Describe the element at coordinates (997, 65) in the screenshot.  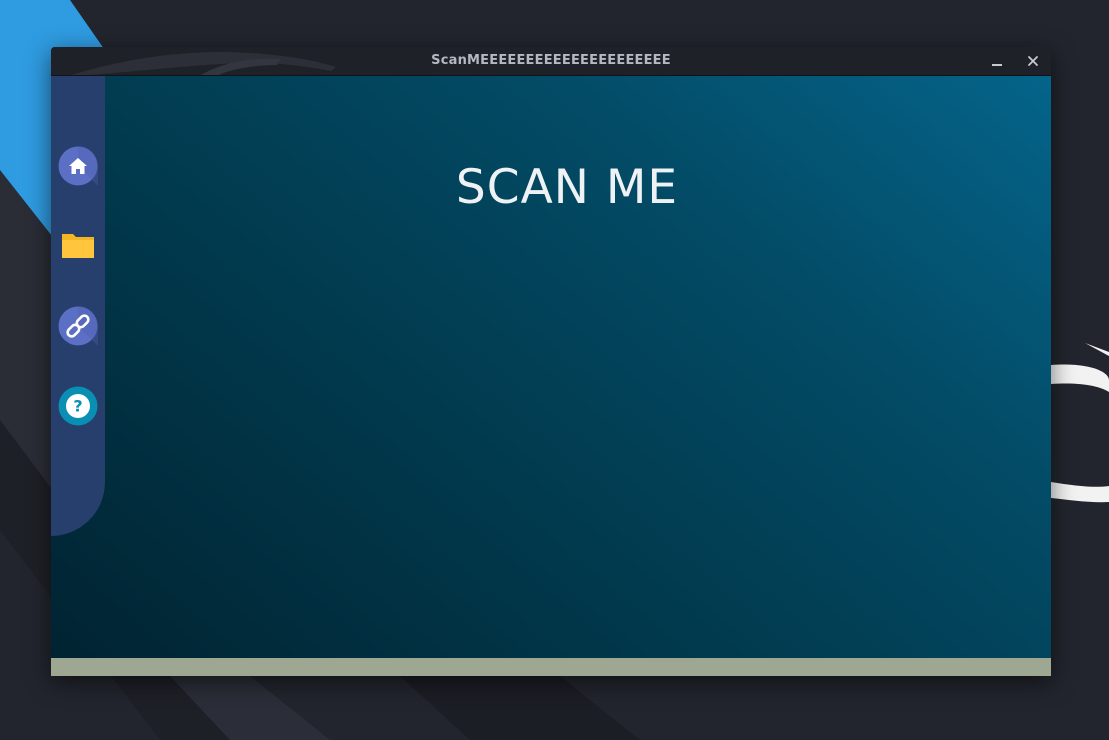
I see `minimize-icon` at that location.